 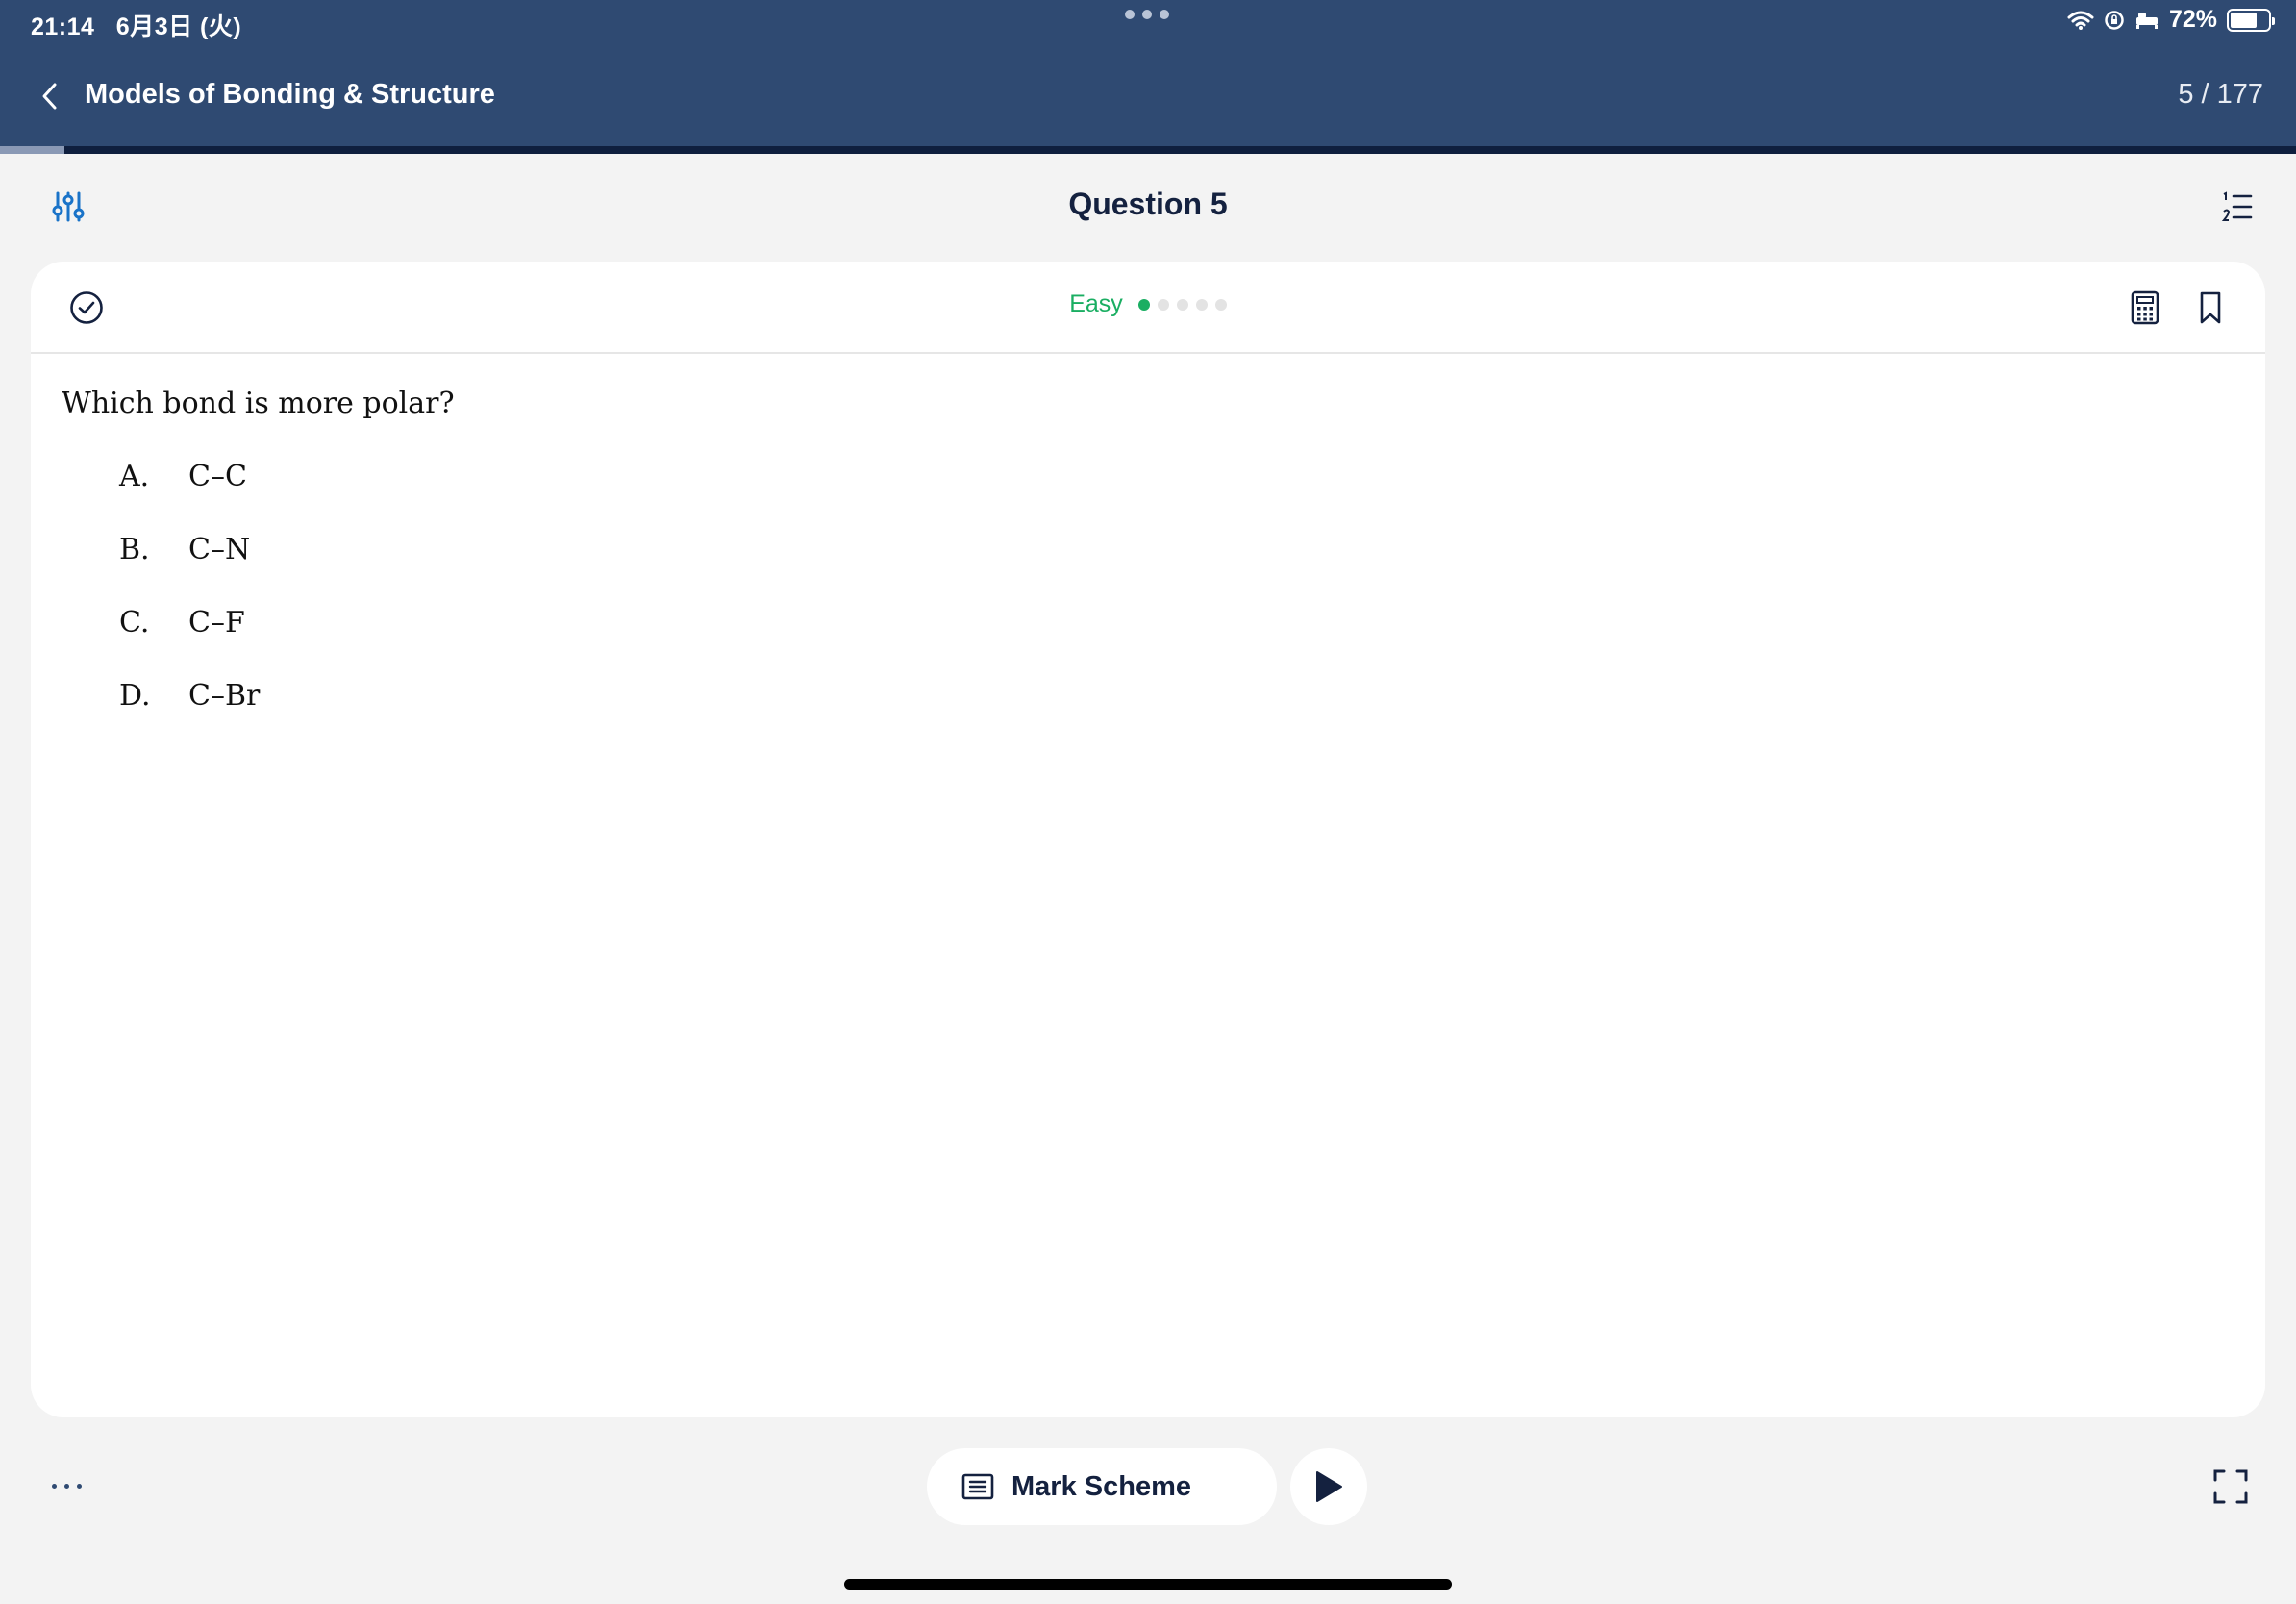 What do you see at coordinates (71, 1485) in the screenshot?
I see `more-options-button` at bounding box center [71, 1485].